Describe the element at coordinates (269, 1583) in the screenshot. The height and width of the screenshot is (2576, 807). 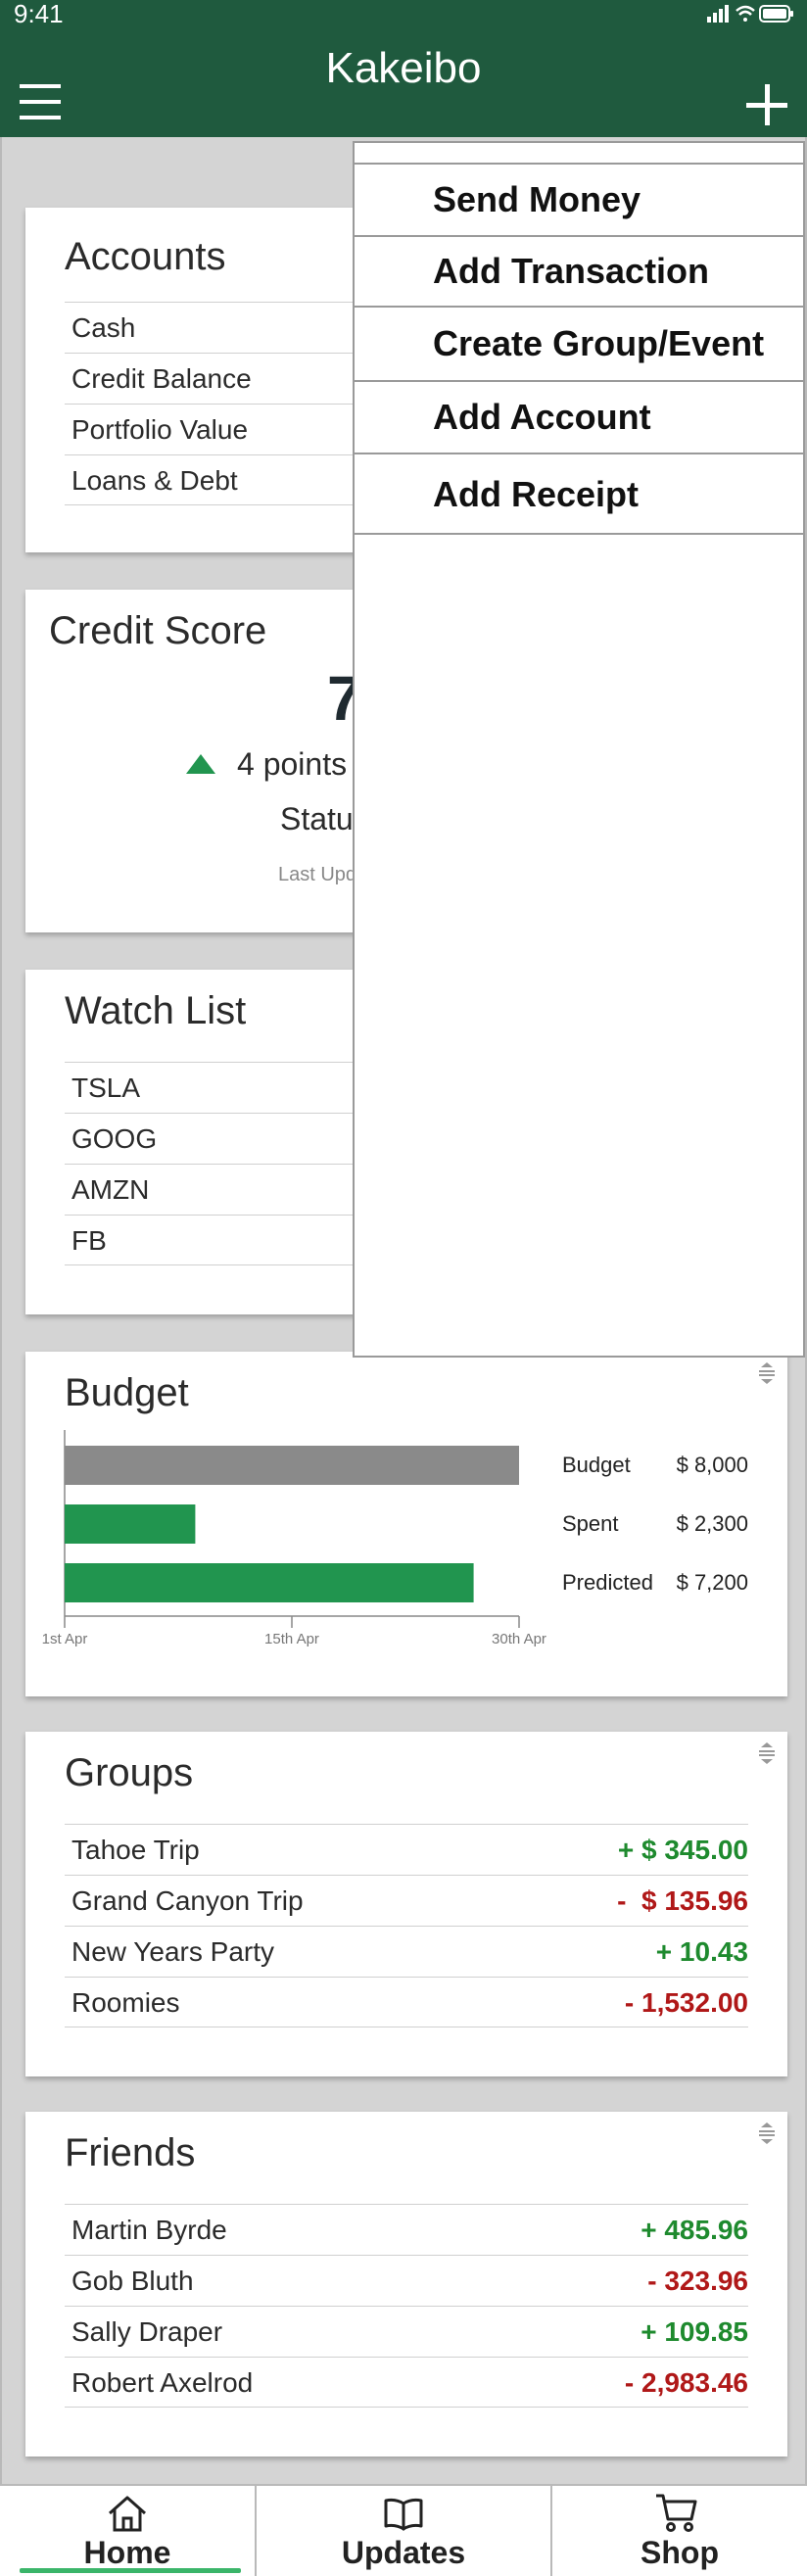
I see `budget-bar-predicted` at that location.